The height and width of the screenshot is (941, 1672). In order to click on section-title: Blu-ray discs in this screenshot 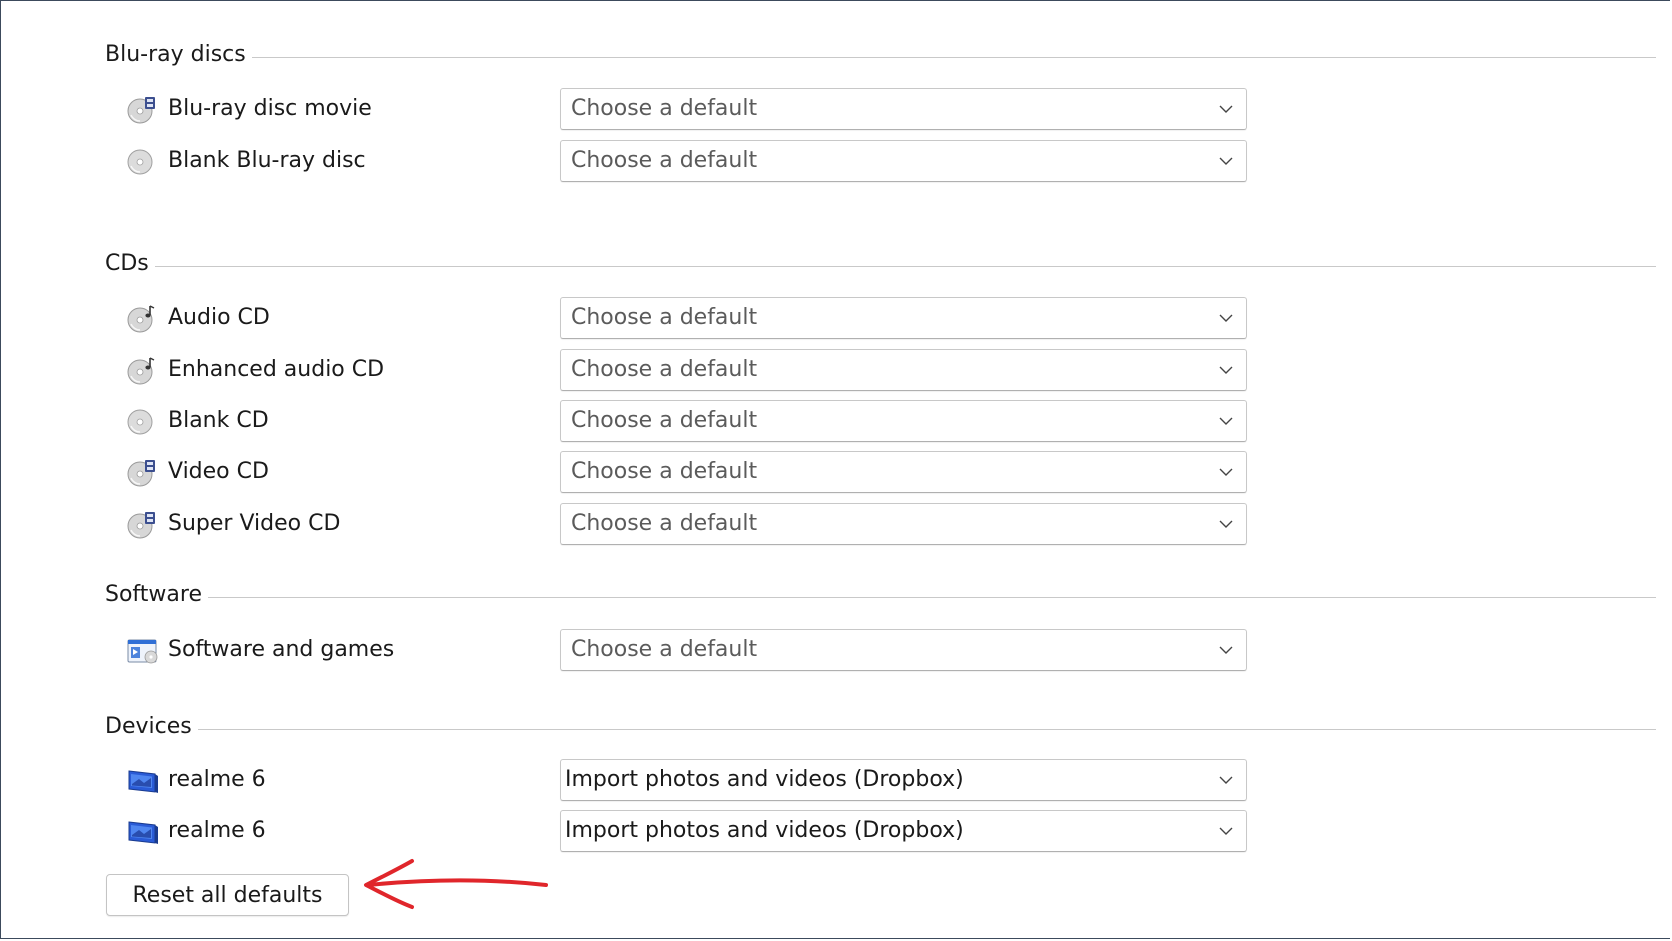, I will do `click(175, 54)`.